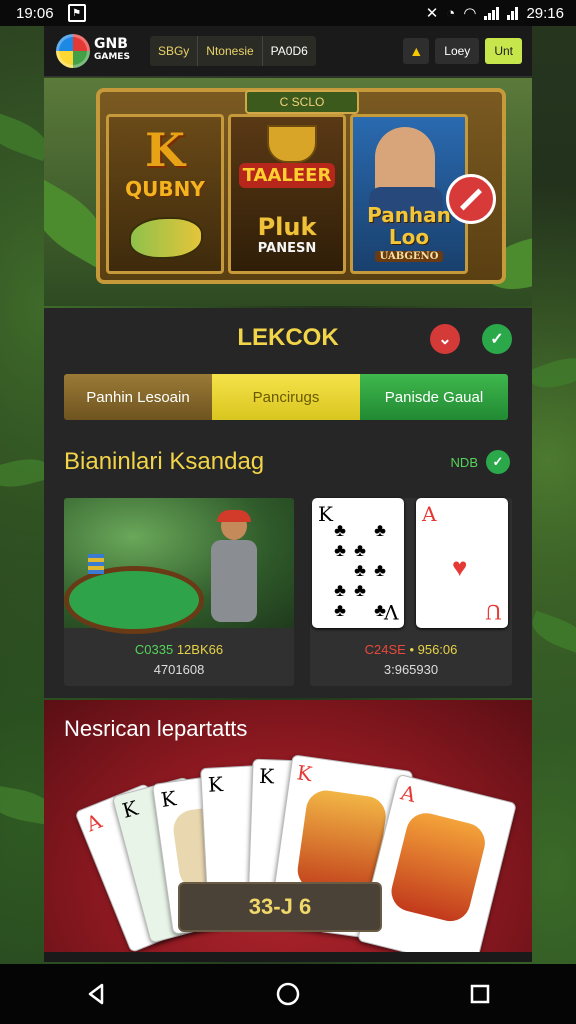  I want to click on nav-tab-3: PA0D6, so click(289, 51).